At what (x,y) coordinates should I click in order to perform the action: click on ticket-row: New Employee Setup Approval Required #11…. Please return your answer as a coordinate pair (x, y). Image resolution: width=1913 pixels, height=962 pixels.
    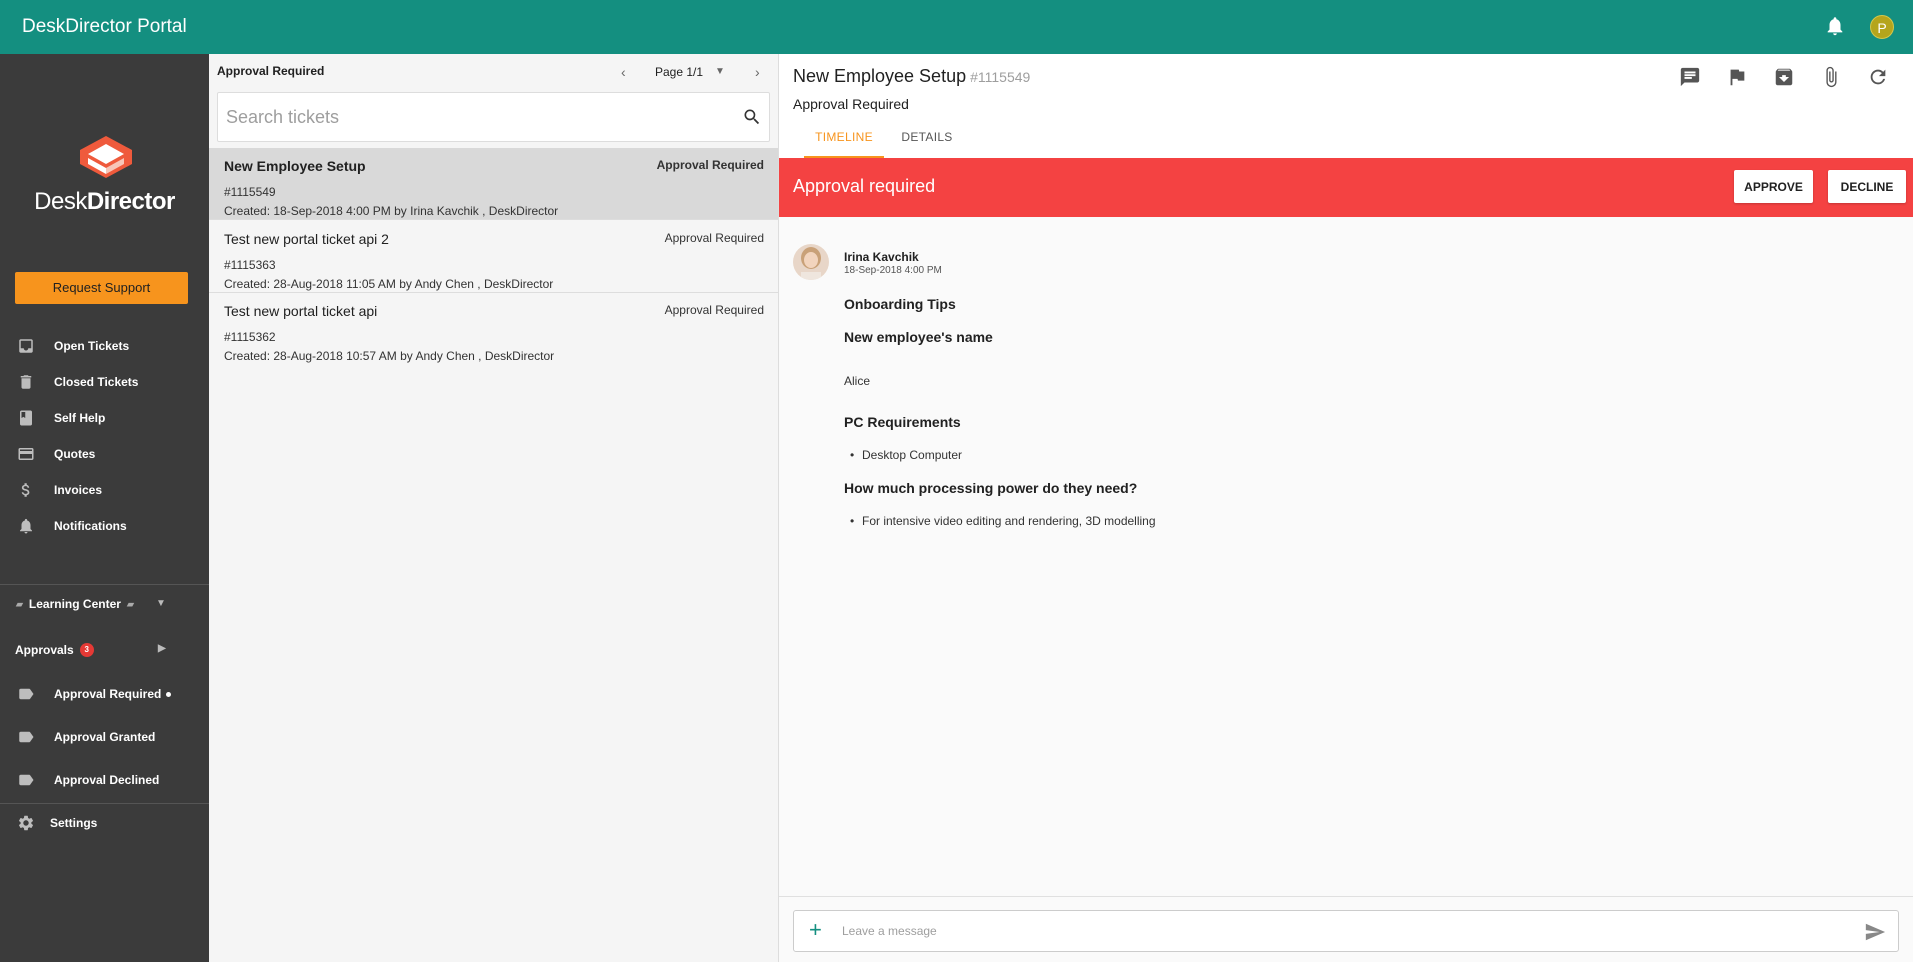
    Looking at the image, I should click on (493, 184).